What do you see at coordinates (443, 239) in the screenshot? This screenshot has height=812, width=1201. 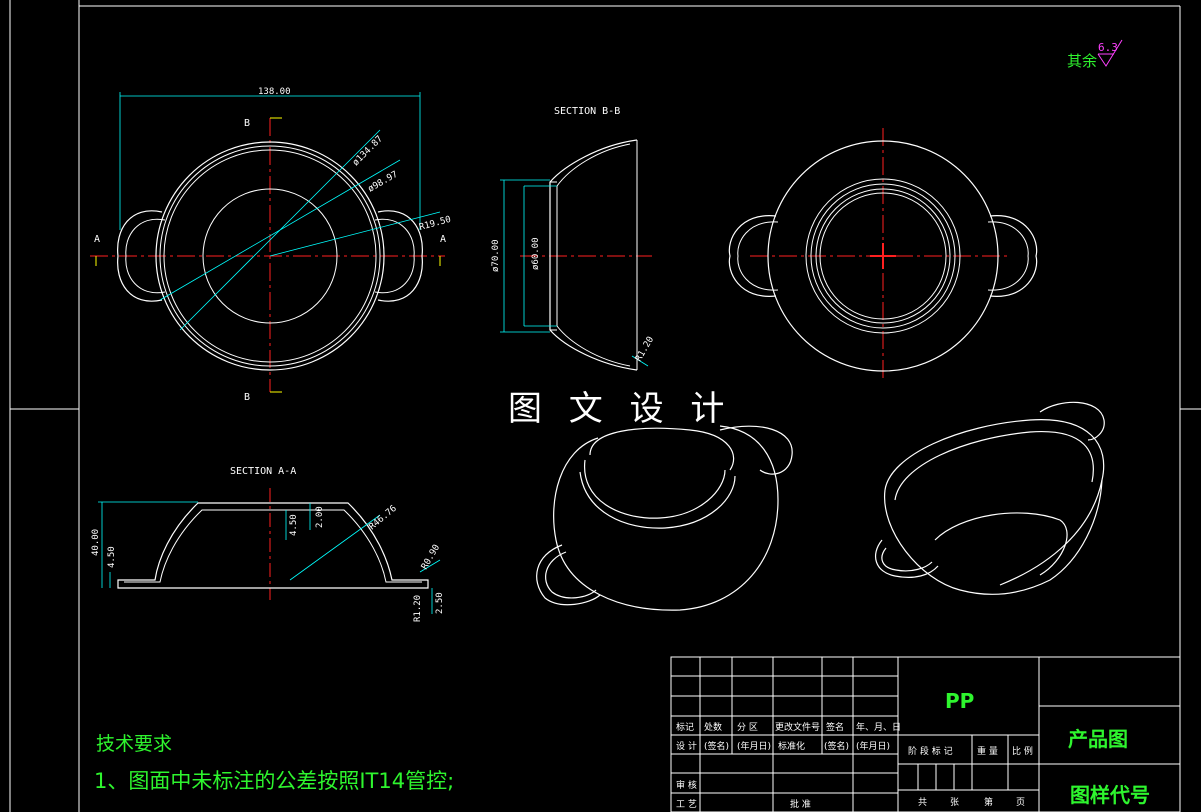 I see `label-a-right: A` at bounding box center [443, 239].